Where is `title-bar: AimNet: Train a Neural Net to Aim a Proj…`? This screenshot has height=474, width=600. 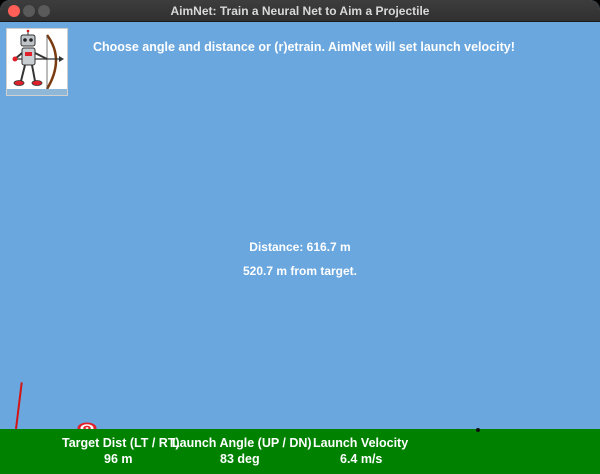 title-bar: AimNet: Train a Neural Net to Aim a Proj… is located at coordinates (300, 11).